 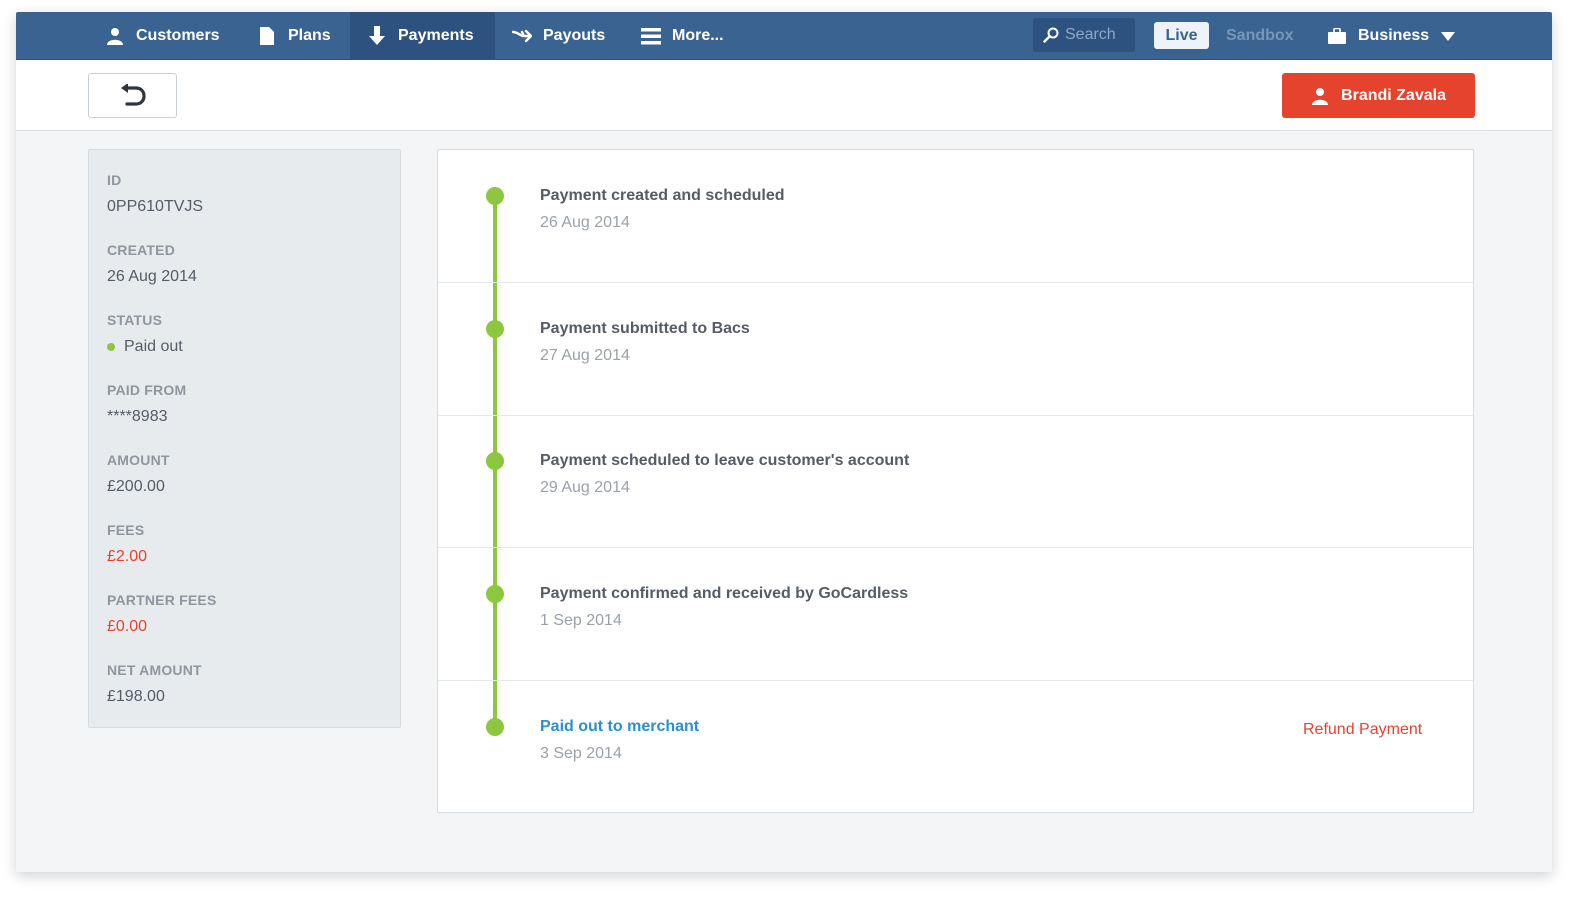 What do you see at coordinates (155, 206) in the screenshot?
I see `detail-value: 0PP610TVJS` at bounding box center [155, 206].